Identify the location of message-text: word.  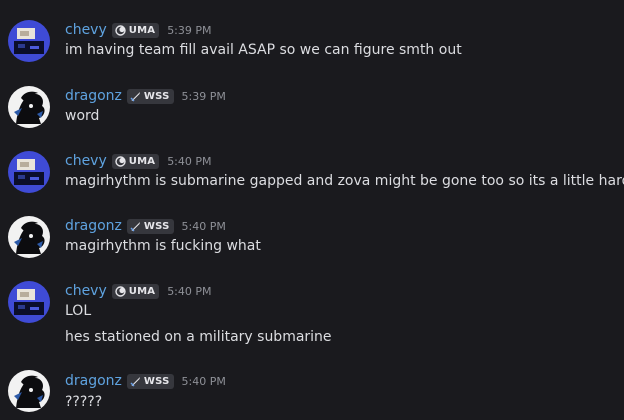
(82, 116).